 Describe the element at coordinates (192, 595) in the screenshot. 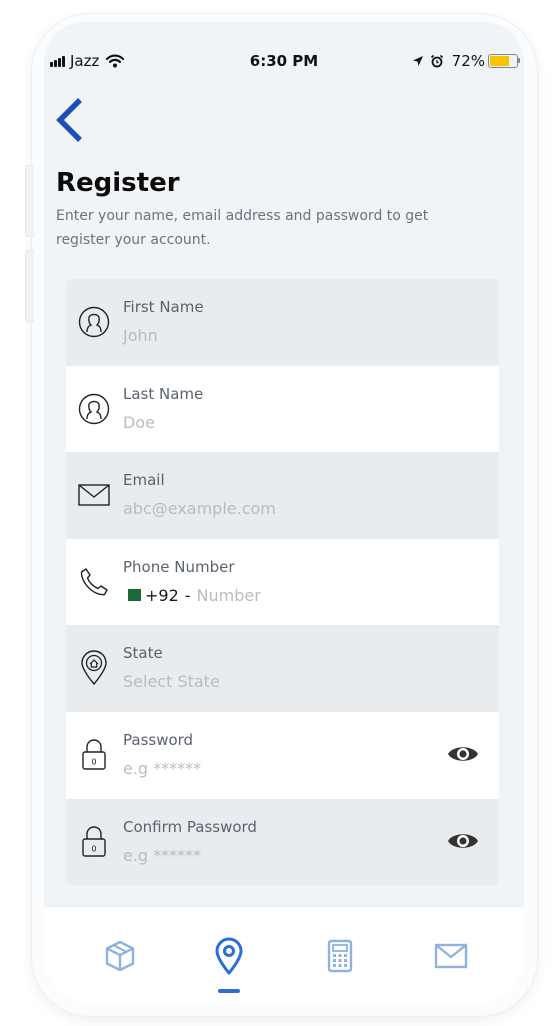

I see `phone-input: +92 - Number` at that location.